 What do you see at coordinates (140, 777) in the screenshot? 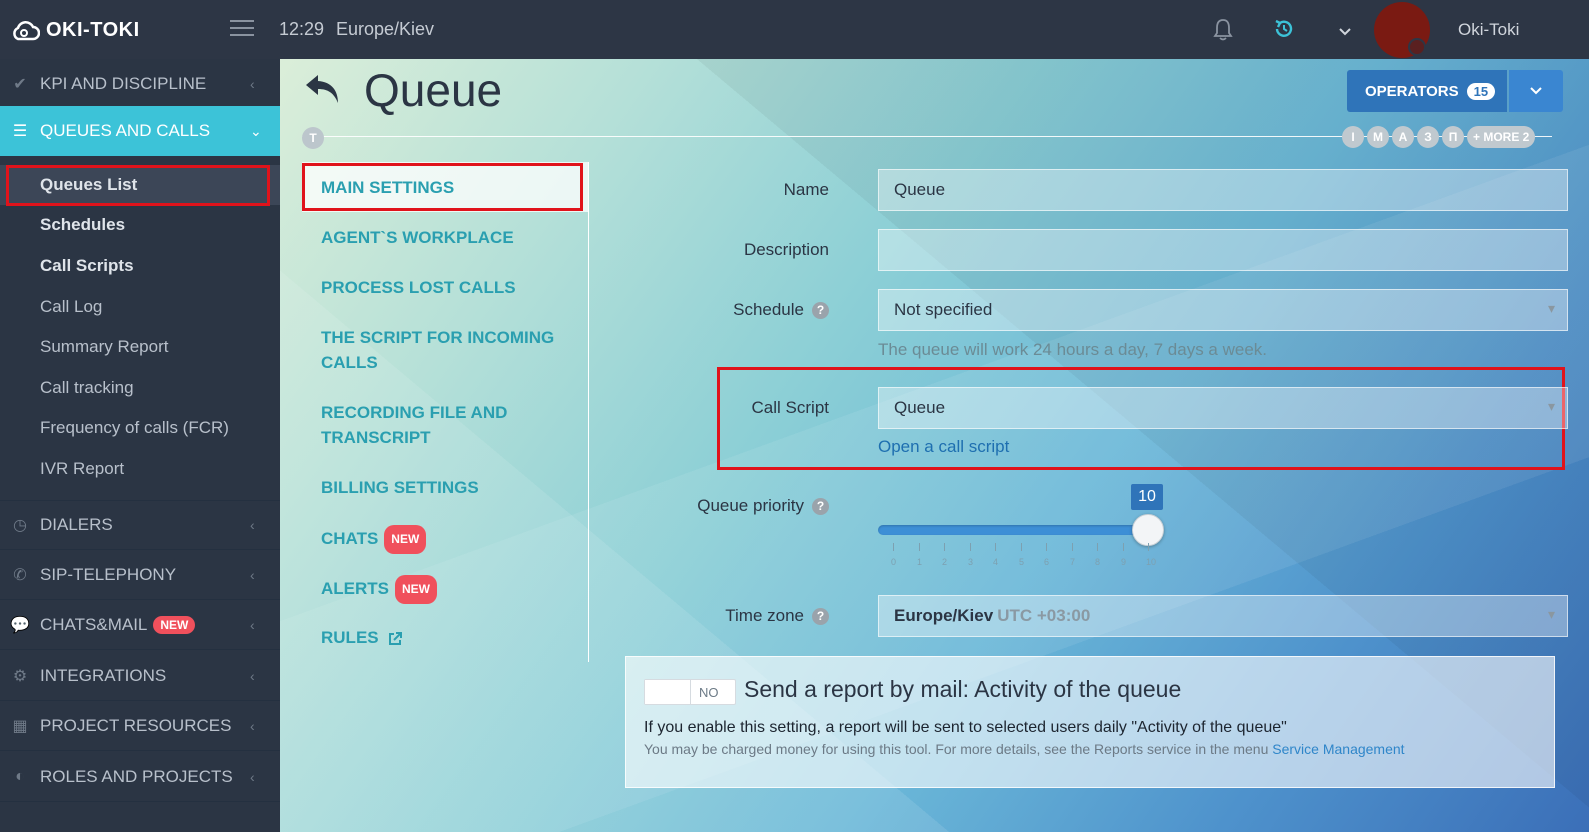
I see `sidebar-item-roles-projects: ◐ ROLES AND PROJECTS ‹` at bounding box center [140, 777].